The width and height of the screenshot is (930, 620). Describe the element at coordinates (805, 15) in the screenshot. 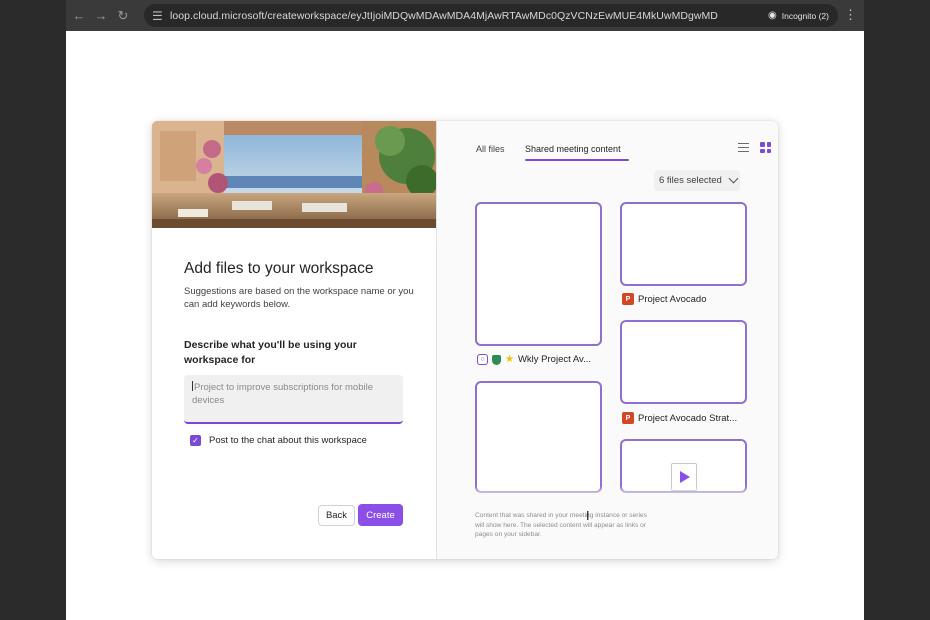

I see `incognito-label: Incognito (2)` at that location.